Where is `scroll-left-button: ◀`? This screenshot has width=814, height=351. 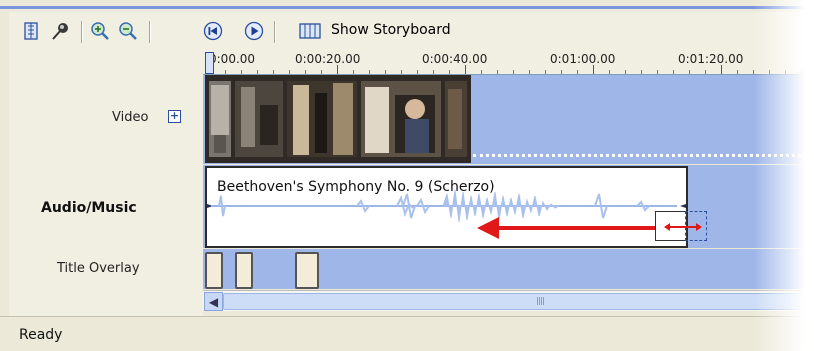
scroll-left-button: ◀ is located at coordinates (213, 301).